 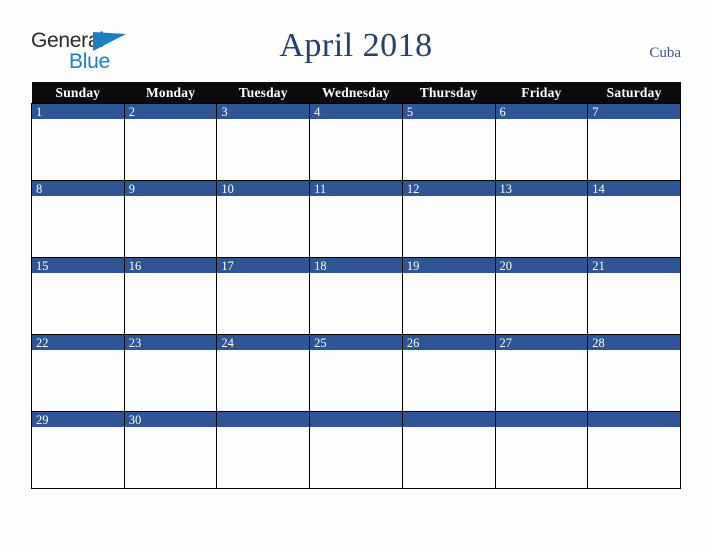 What do you see at coordinates (634, 111) in the screenshot?
I see `day-number: 7` at bounding box center [634, 111].